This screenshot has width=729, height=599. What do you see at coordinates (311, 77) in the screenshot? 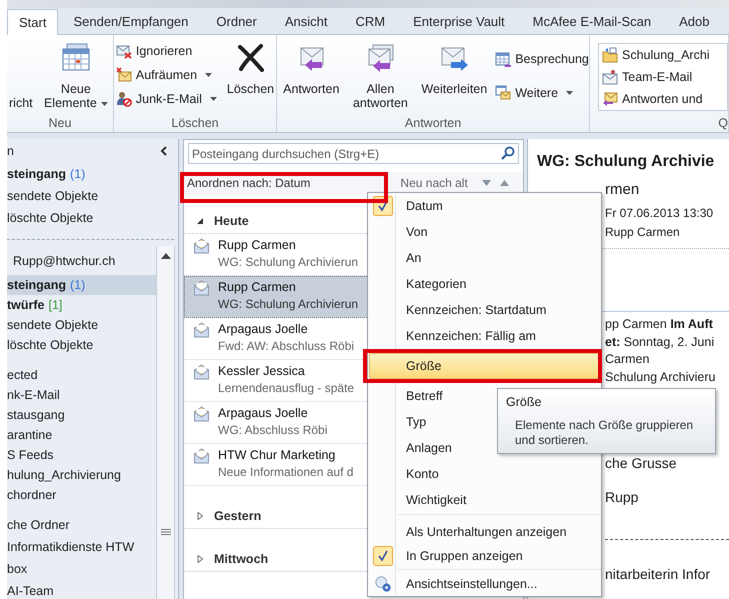
I see `ribbon-button: Antworten` at bounding box center [311, 77].